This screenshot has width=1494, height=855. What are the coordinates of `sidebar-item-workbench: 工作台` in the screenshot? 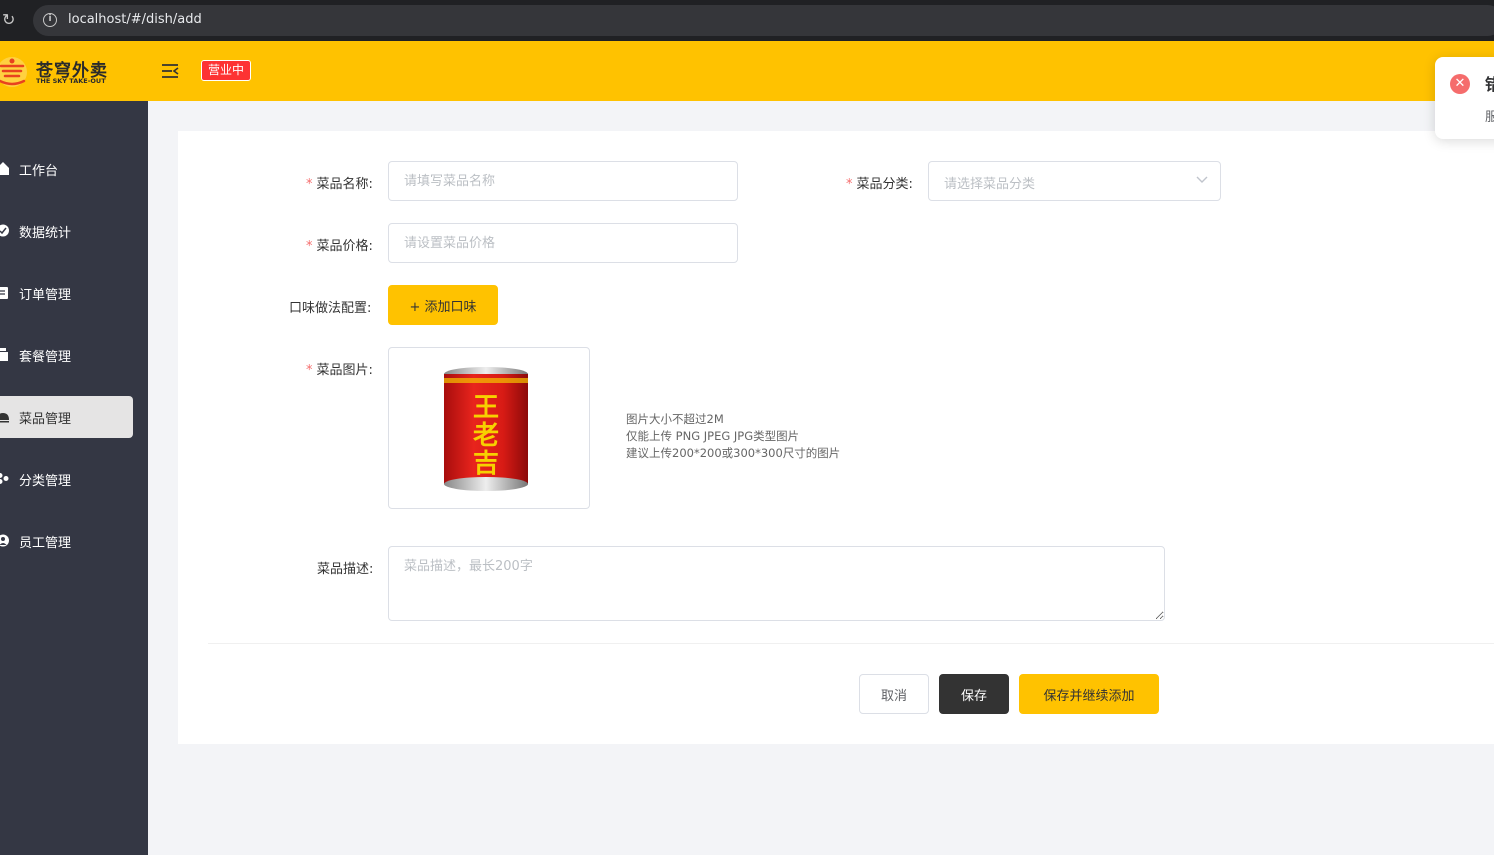 It's located at (66, 169).